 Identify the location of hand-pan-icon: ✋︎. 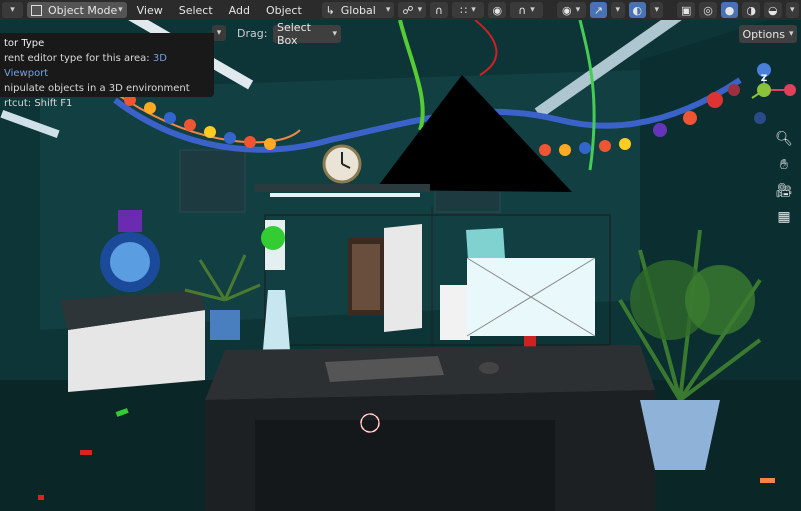
(784, 165).